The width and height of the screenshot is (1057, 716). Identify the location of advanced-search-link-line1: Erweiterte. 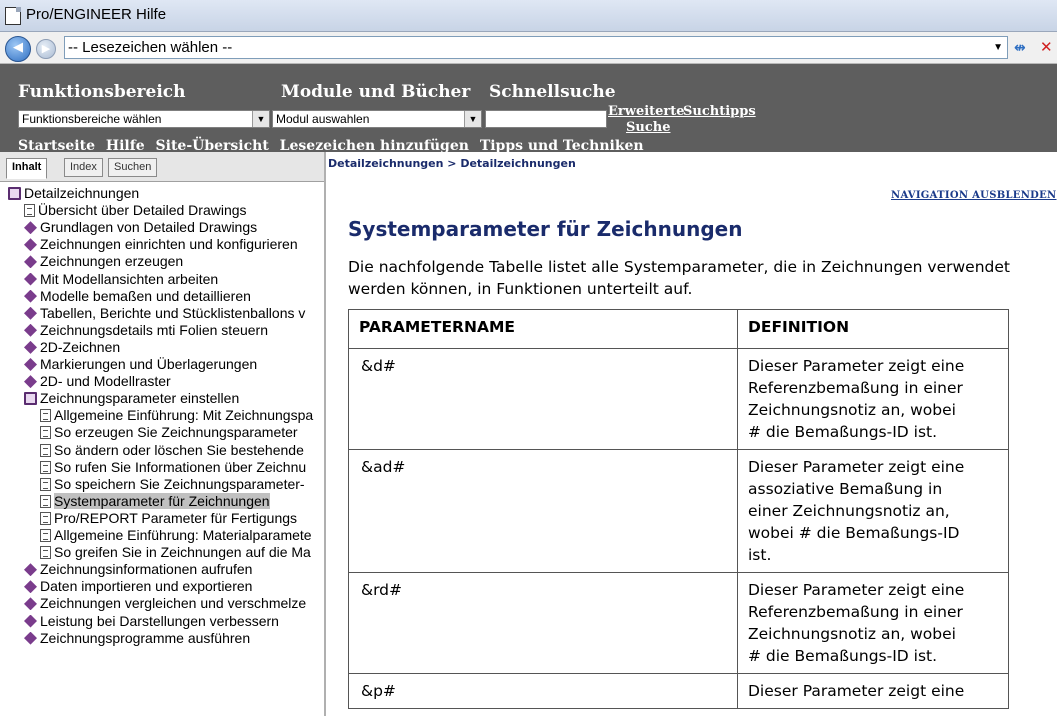
(646, 111).